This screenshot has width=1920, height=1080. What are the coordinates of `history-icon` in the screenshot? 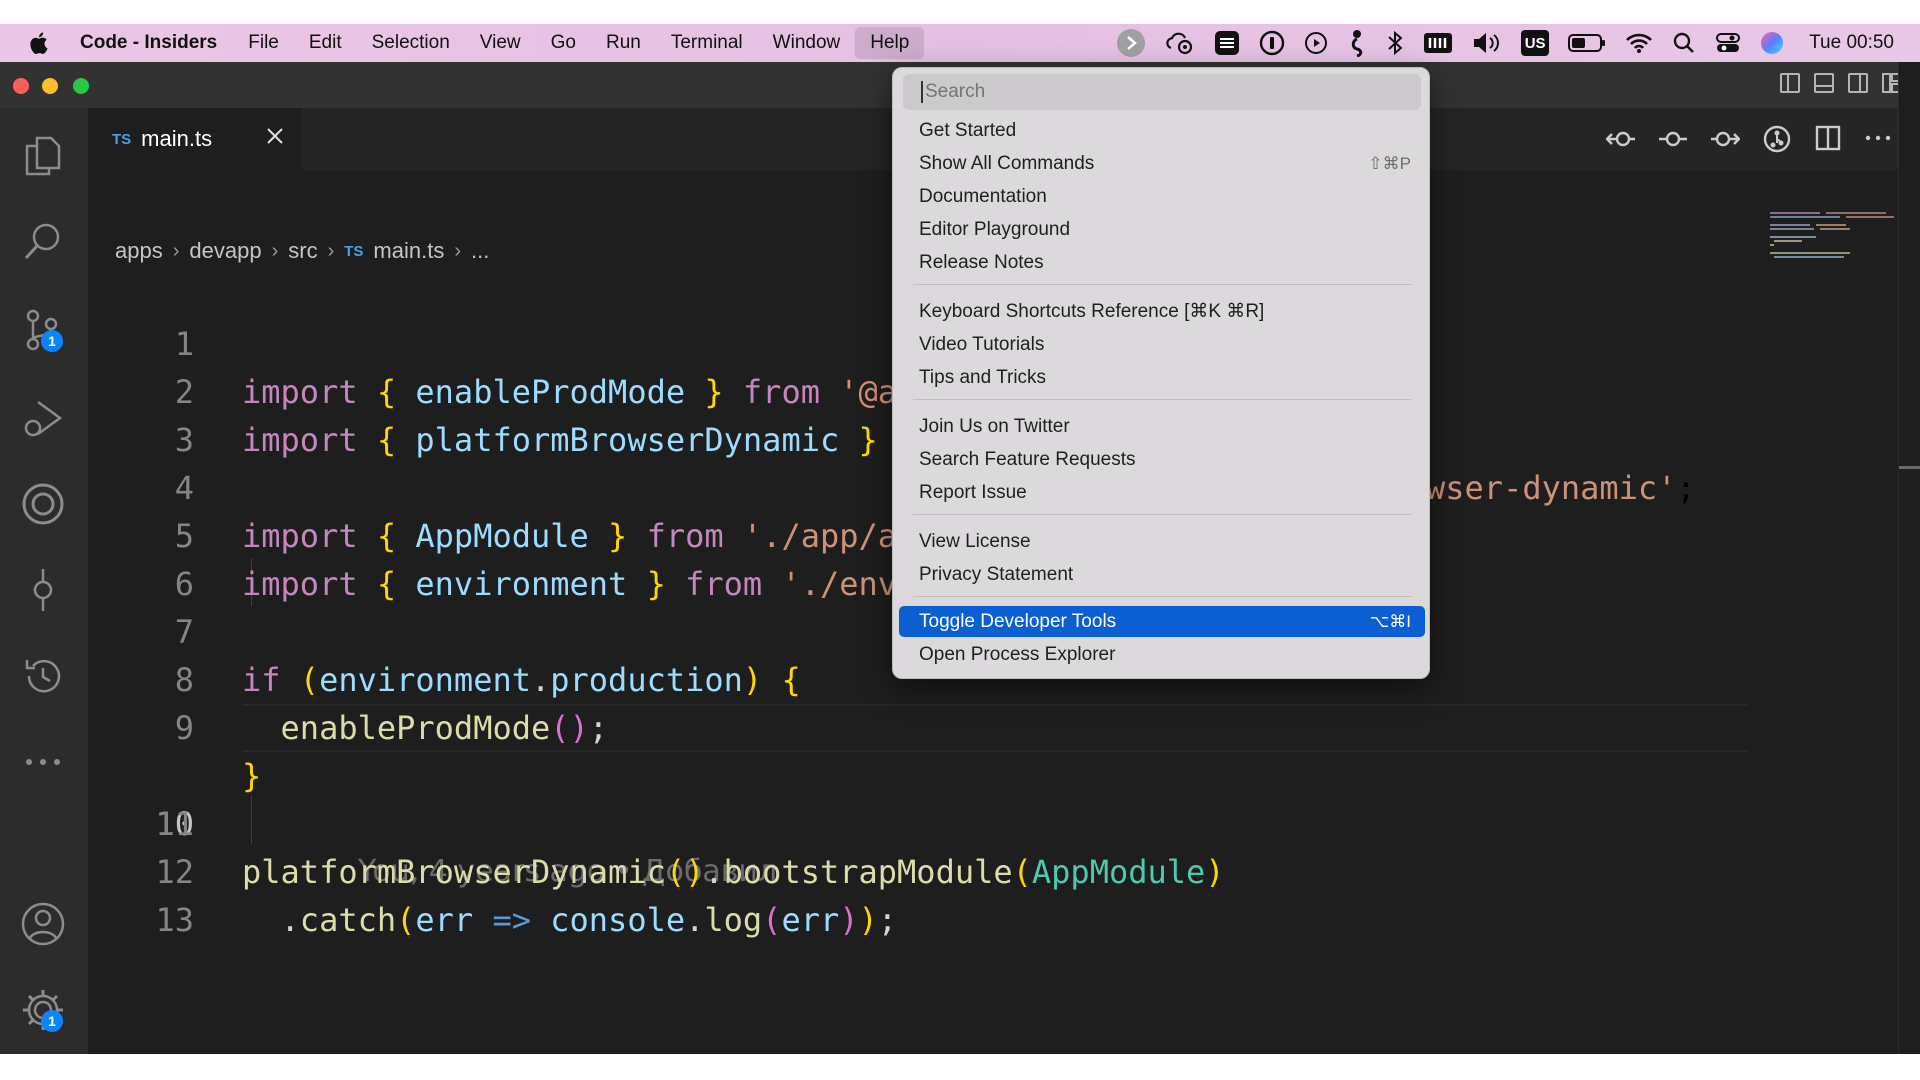 It's located at (43, 676).